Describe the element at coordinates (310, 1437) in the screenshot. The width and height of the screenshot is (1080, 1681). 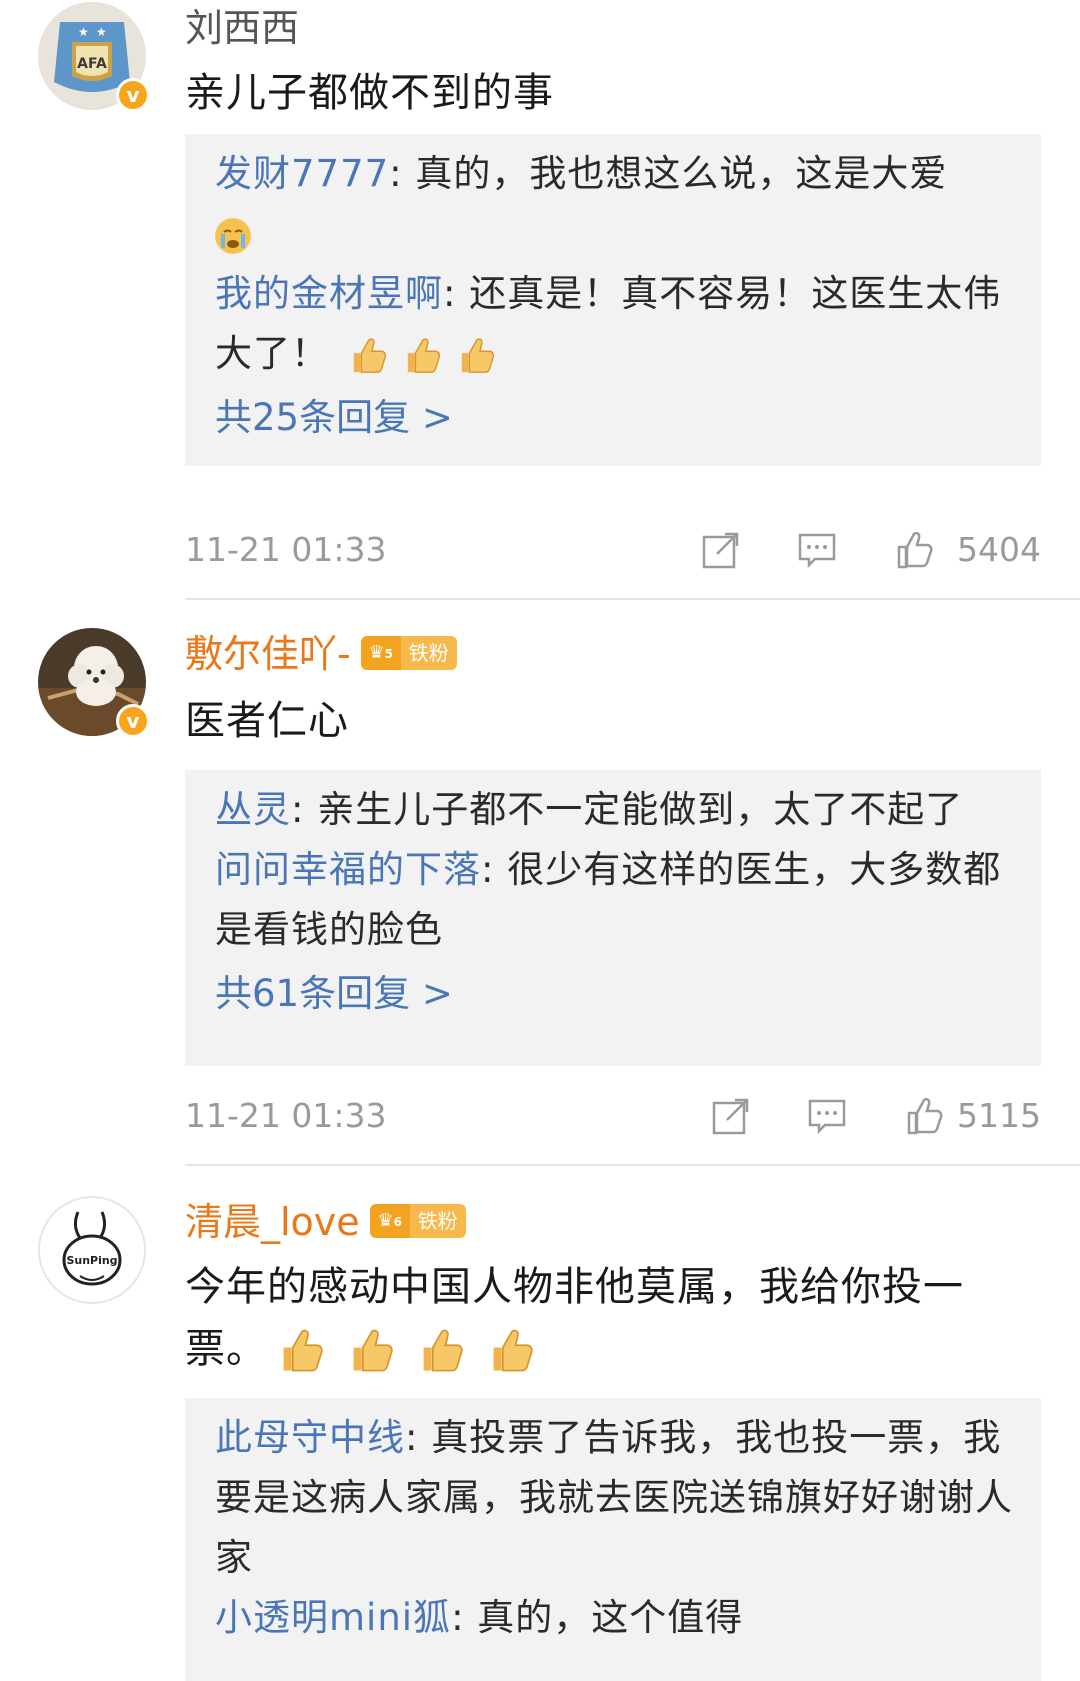
I see `reply-username: 此母守中线` at that location.